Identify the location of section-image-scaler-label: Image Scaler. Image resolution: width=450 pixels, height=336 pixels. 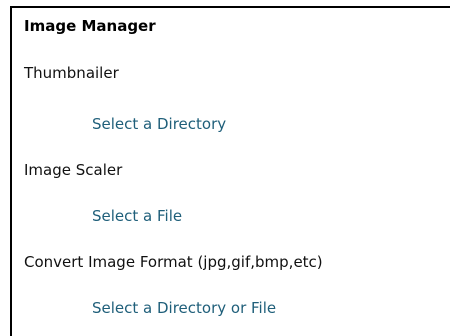
(73, 170).